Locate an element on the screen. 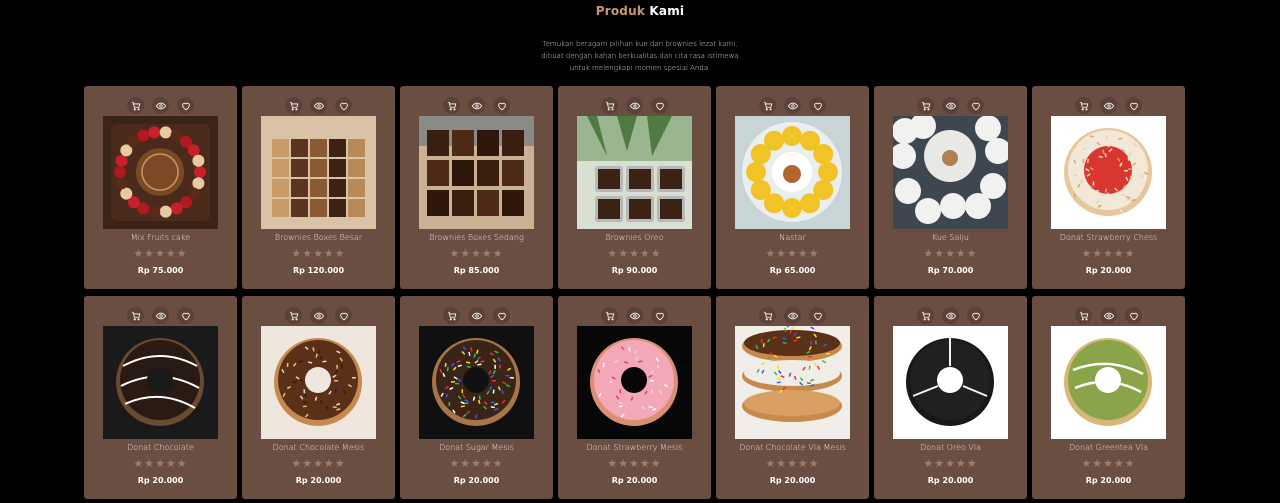  product-card: Donat Chocolate Mesis ★★★★★ Rp 20.000 is located at coordinates (318, 397).